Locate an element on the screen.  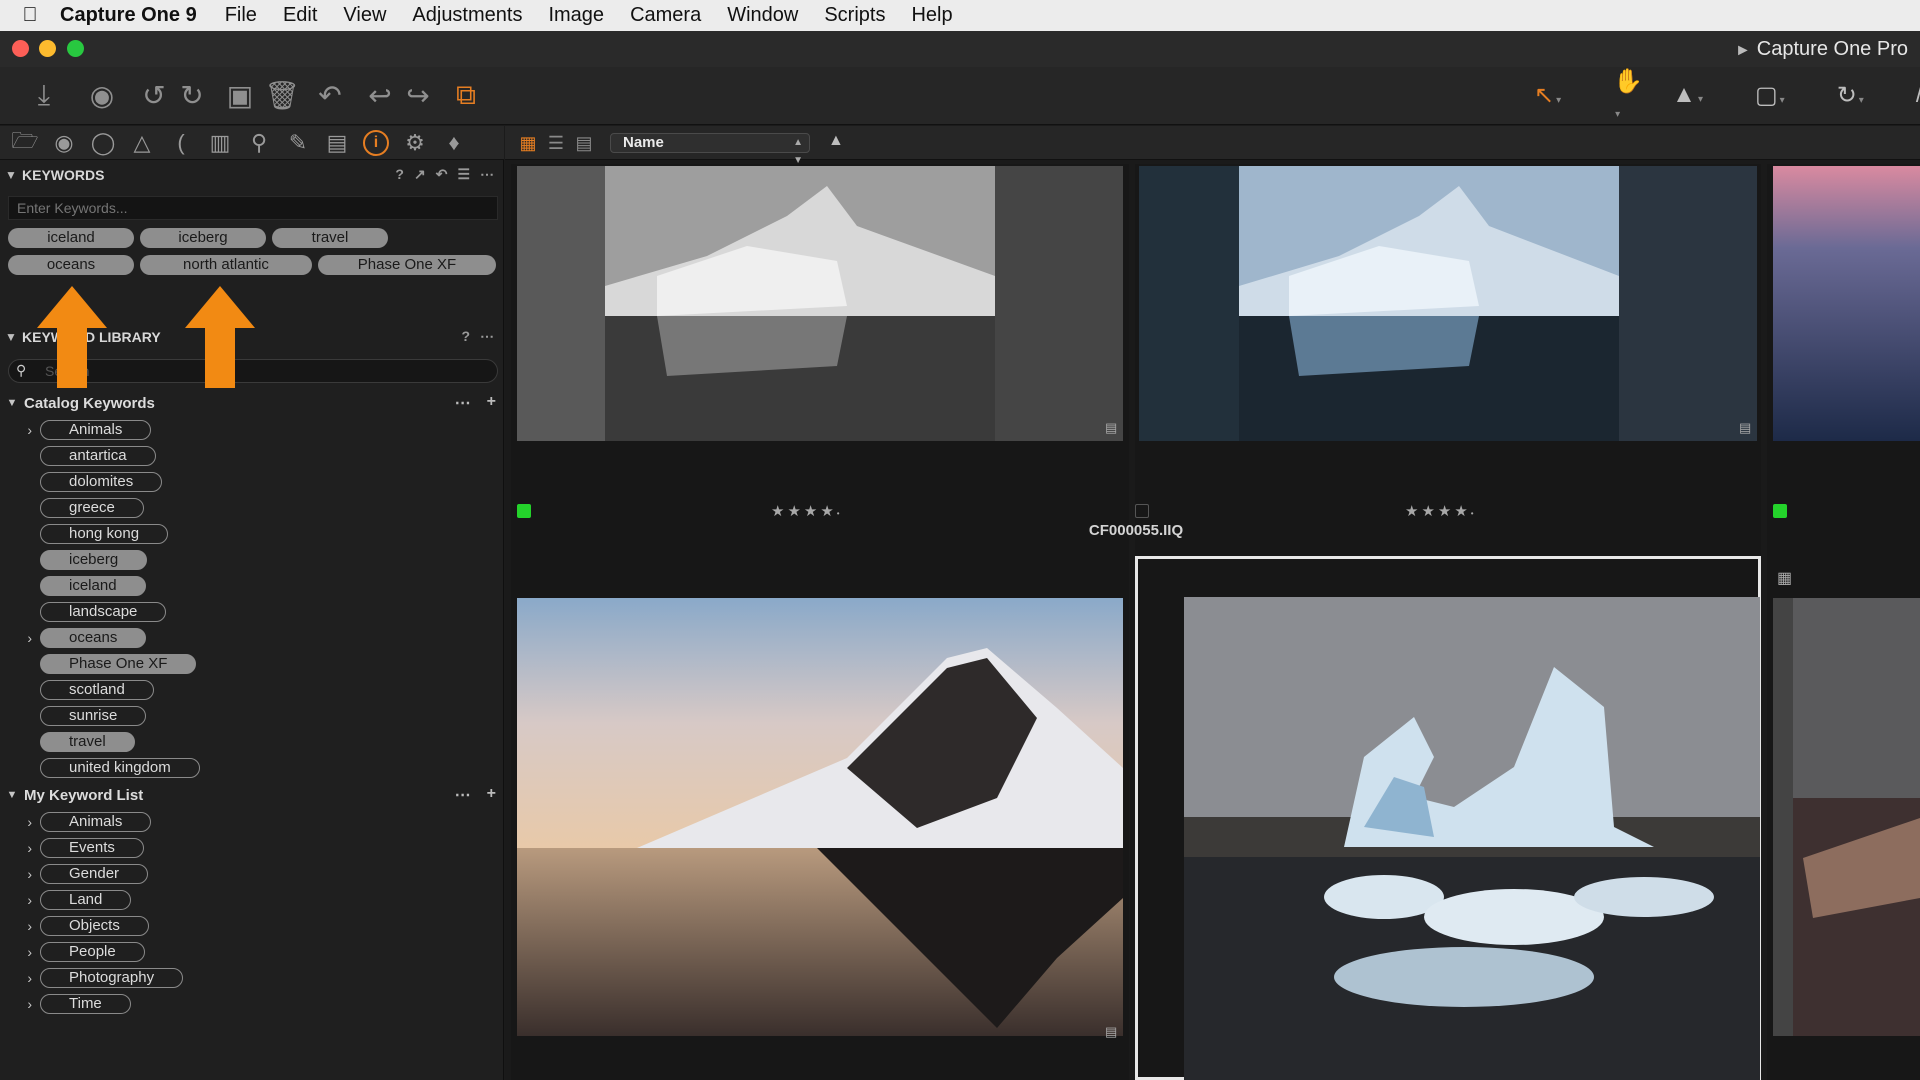
local-adjust-tab-icon: ✎ is located at coordinates (298, 143).